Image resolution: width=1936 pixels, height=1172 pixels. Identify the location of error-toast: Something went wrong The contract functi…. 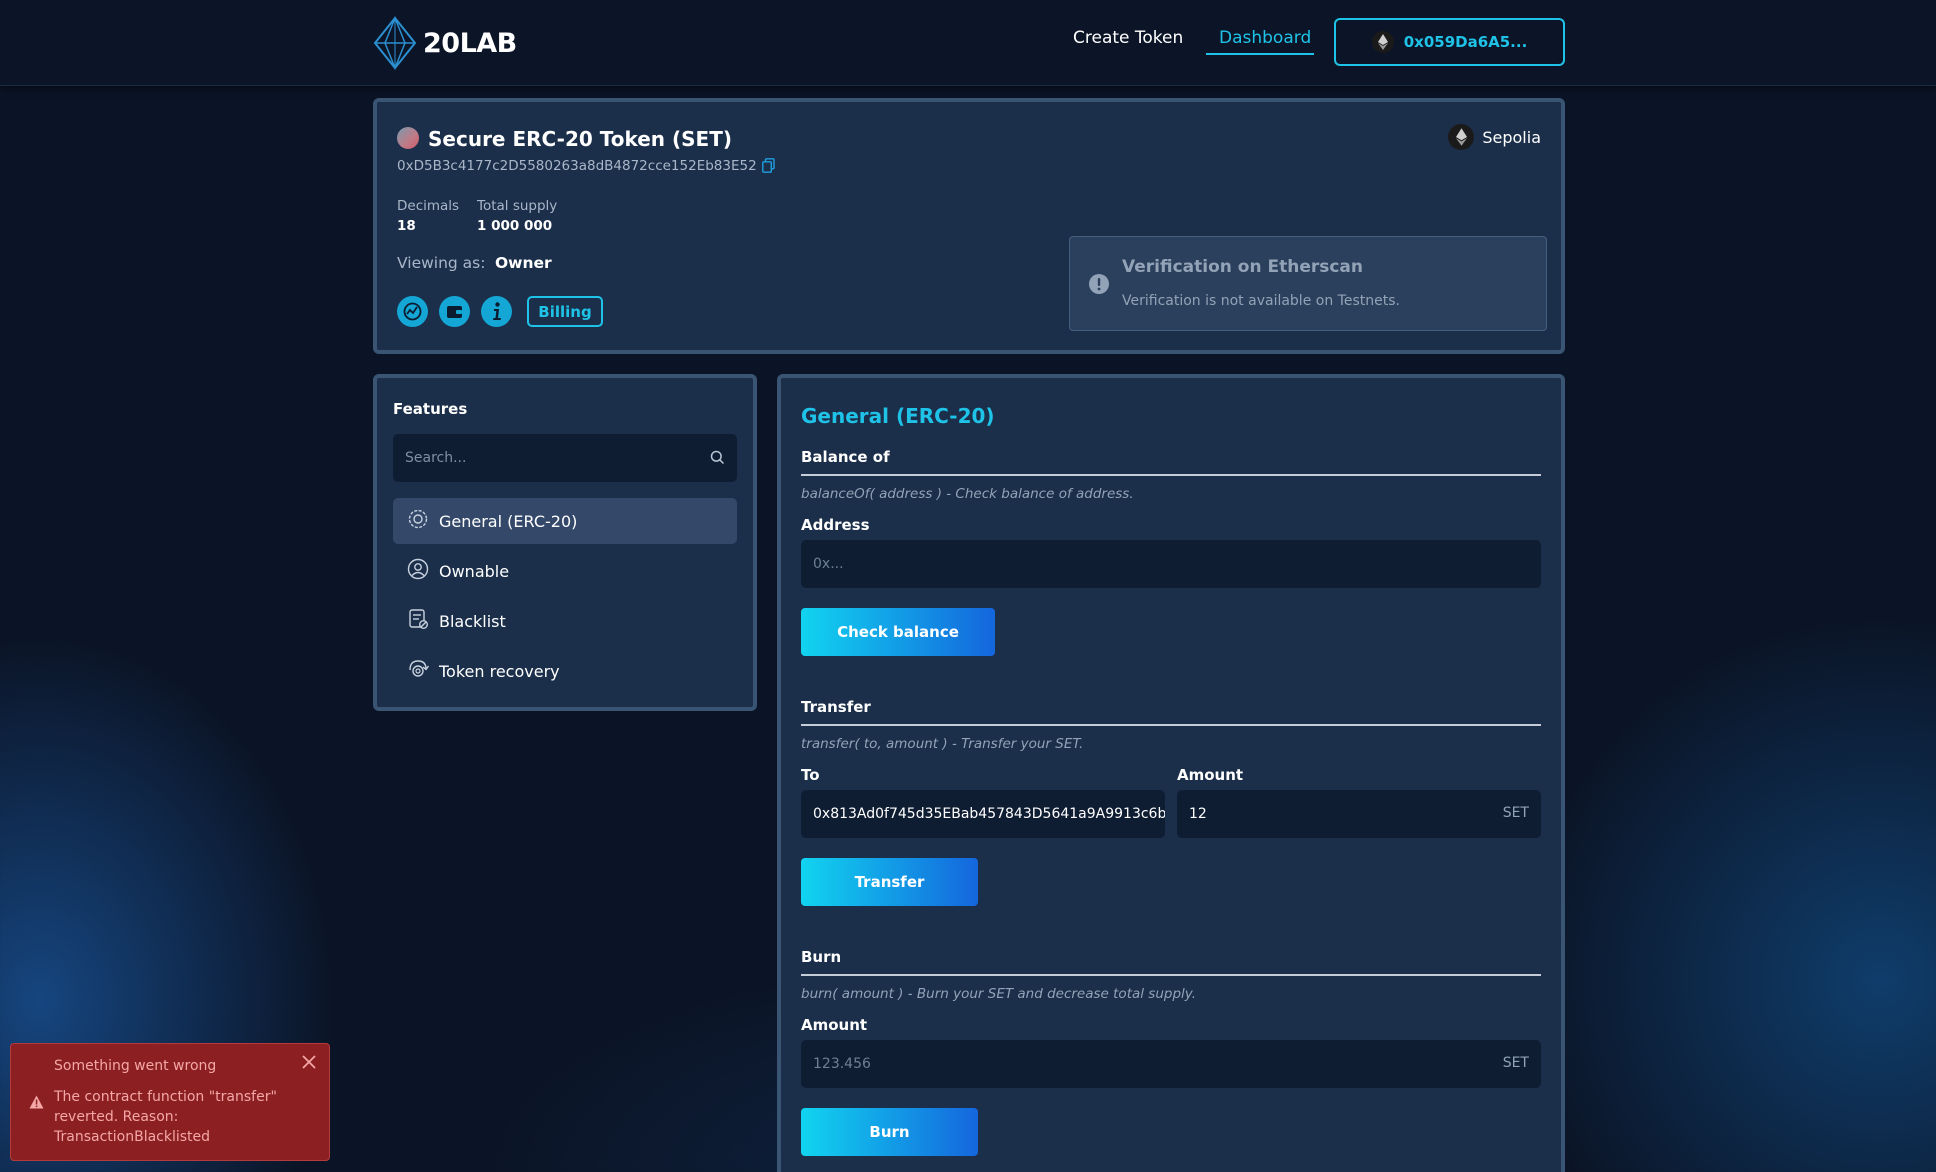
(170, 1102).